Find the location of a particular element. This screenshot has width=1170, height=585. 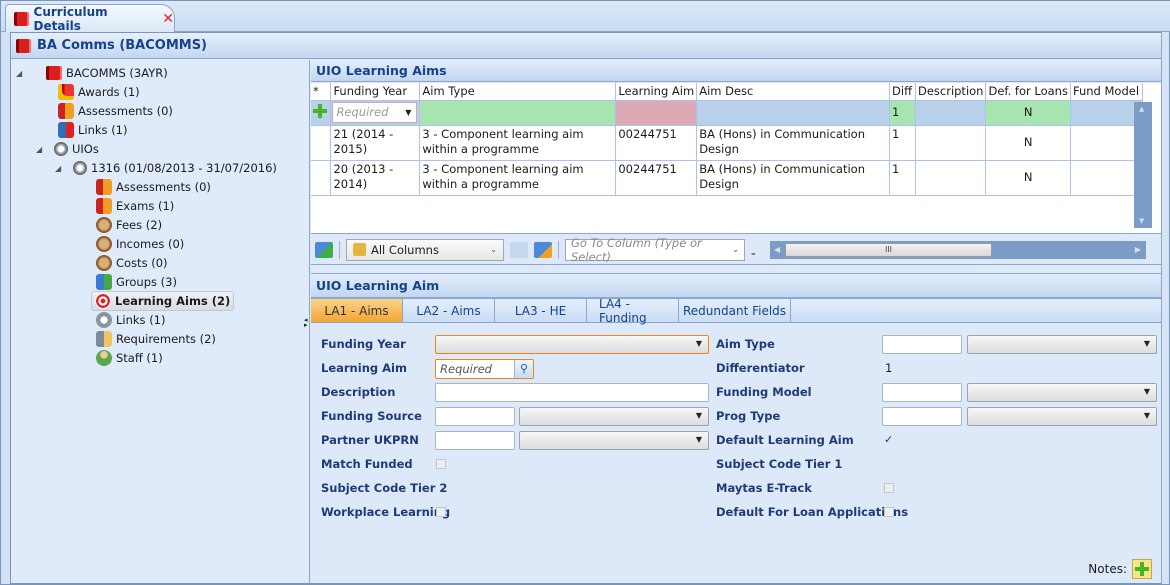

new-row-funding-year: Required ▼ is located at coordinates (375, 113).